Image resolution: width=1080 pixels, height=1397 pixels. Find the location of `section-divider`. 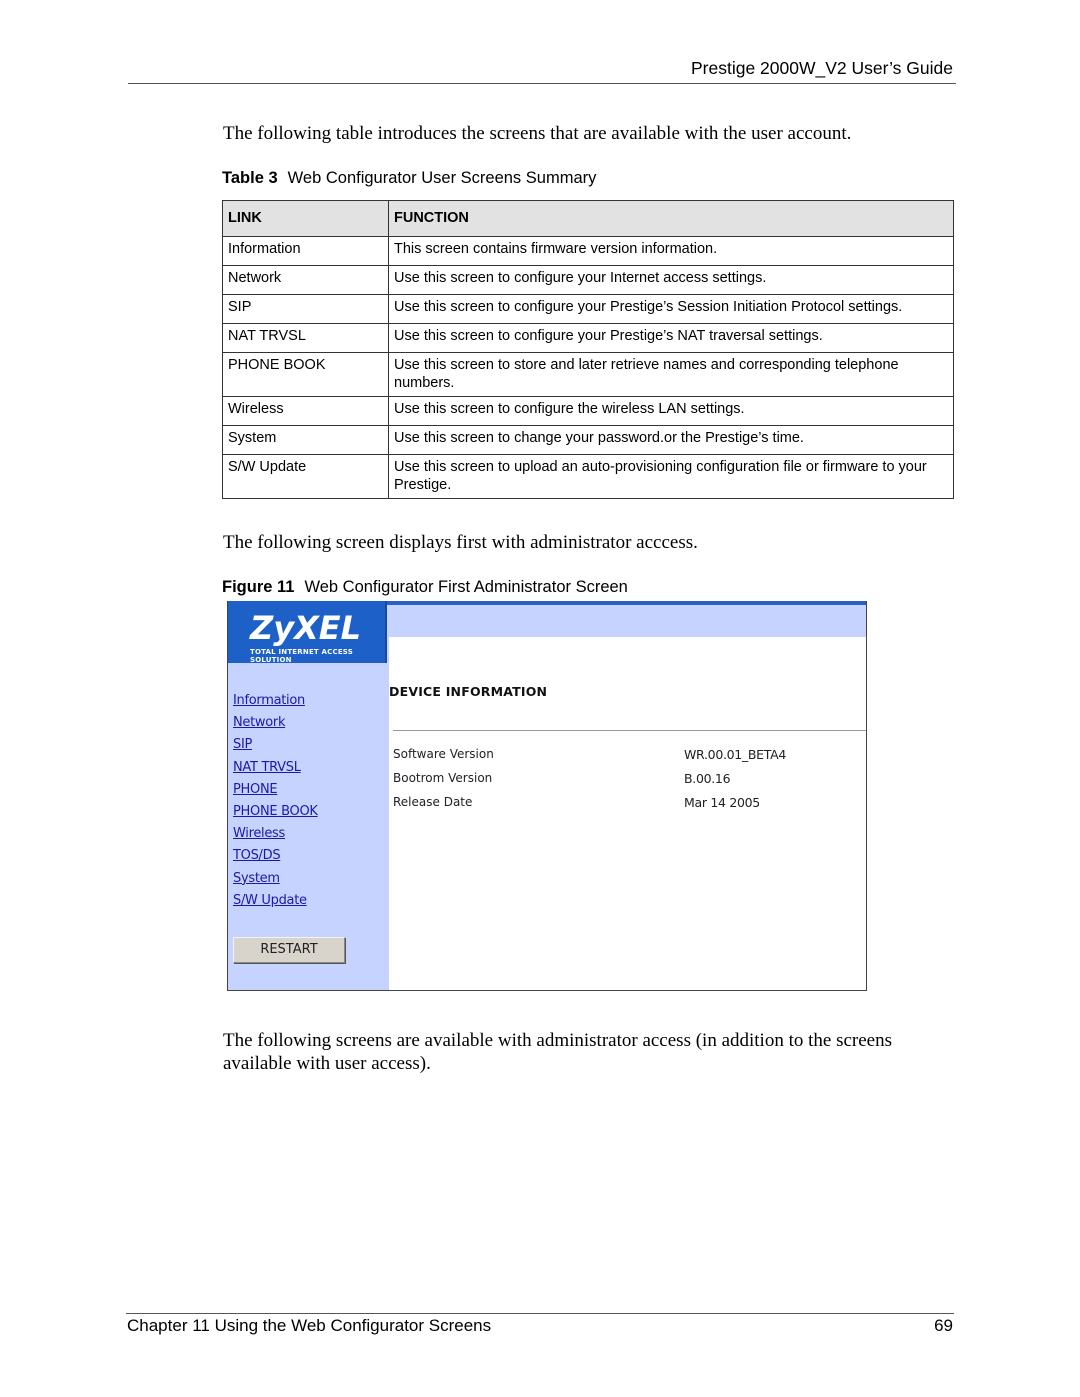

section-divider is located at coordinates (629, 730).